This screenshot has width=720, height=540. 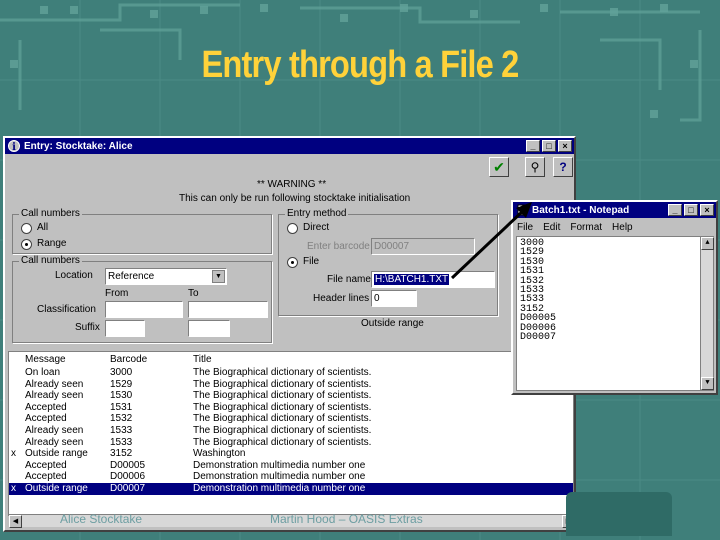 I want to click on radio-range-label: Range, so click(x=51, y=243).